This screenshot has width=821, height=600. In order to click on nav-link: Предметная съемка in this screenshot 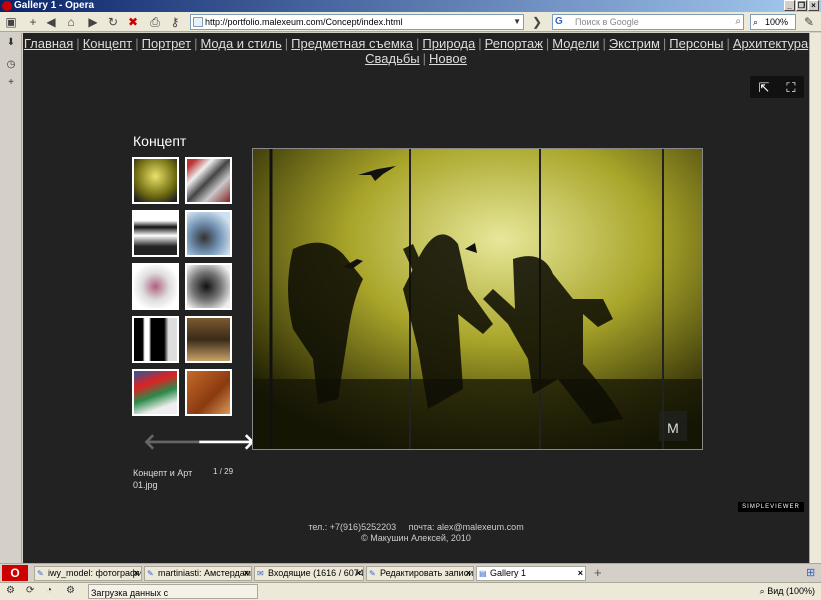, I will do `click(352, 43)`.